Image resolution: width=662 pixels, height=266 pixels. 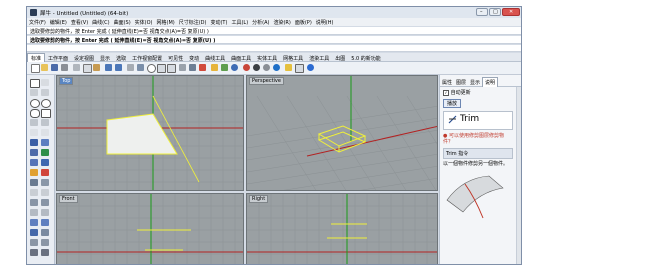 I want to click on tab-transform: 变动, so click(x=194, y=58).